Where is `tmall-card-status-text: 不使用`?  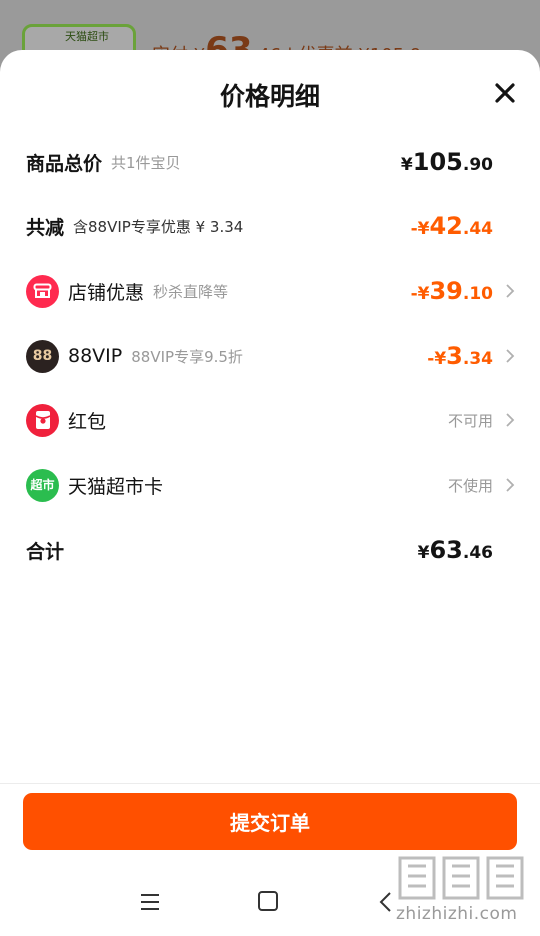
tmall-card-status-text: 不使用 is located at coordinates (470, 485).